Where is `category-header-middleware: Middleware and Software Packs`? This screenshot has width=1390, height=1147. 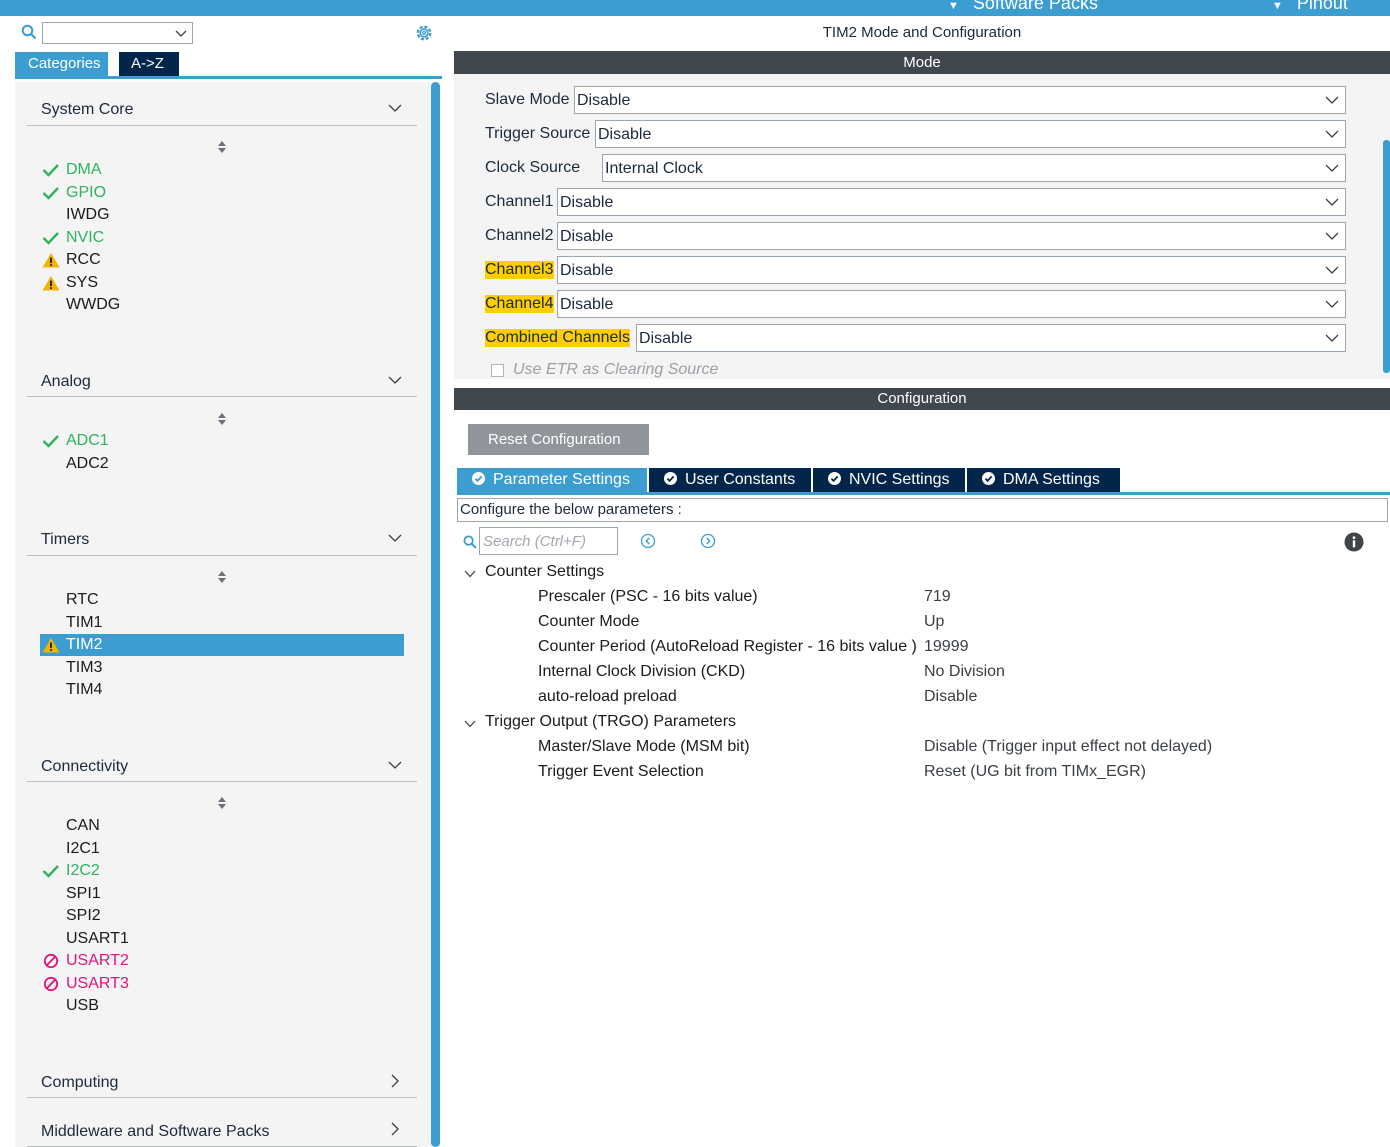
category-header-middleware: Middleware and Software Packs is located at coordinates (155, 1132).